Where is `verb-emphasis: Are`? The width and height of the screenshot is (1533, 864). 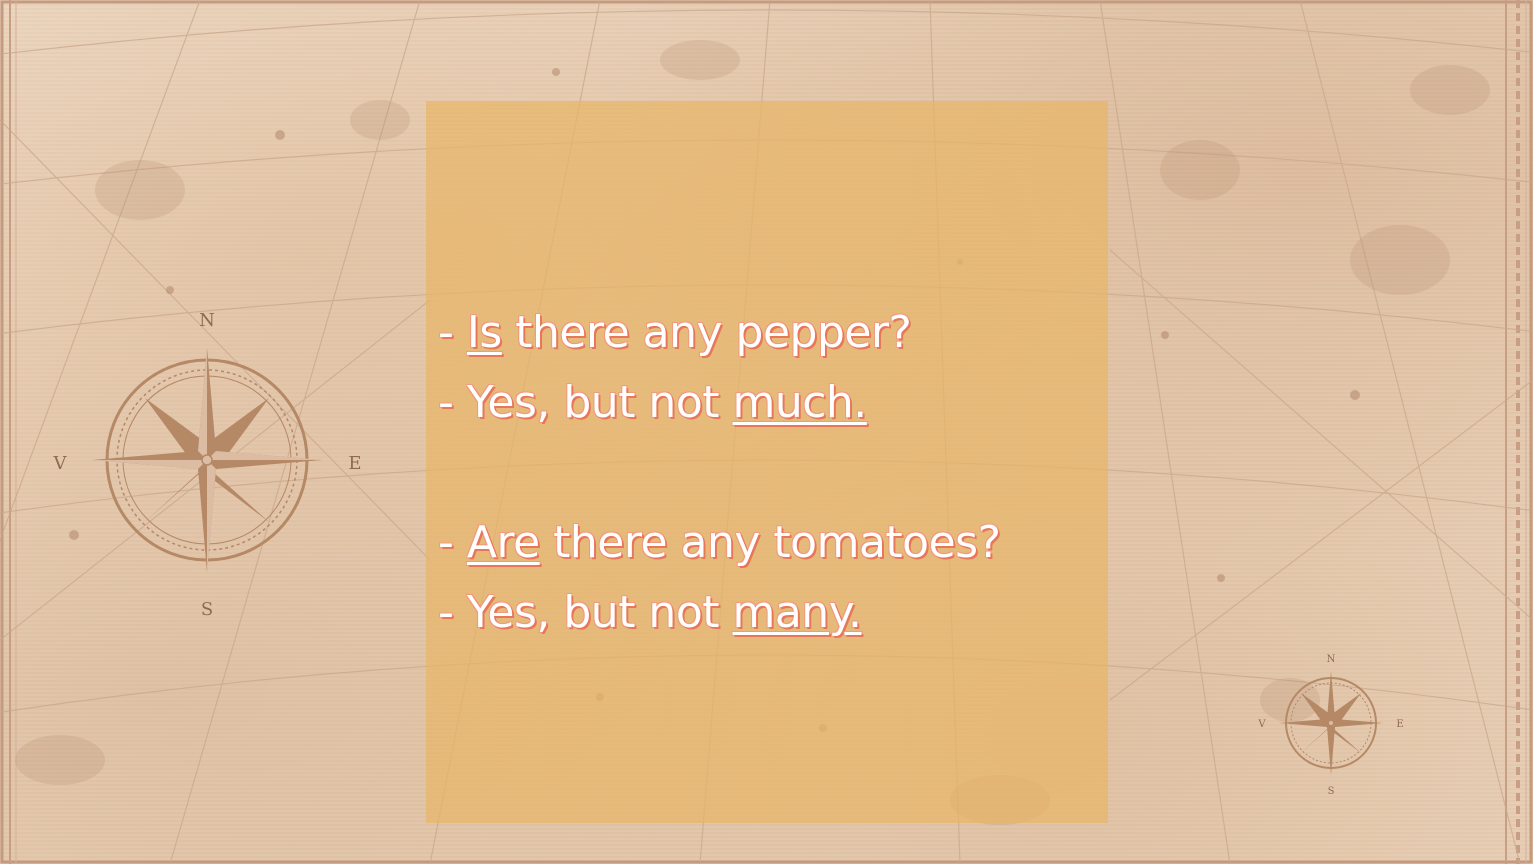
verb-emphasis: Are is located at coordinates (503, 542).